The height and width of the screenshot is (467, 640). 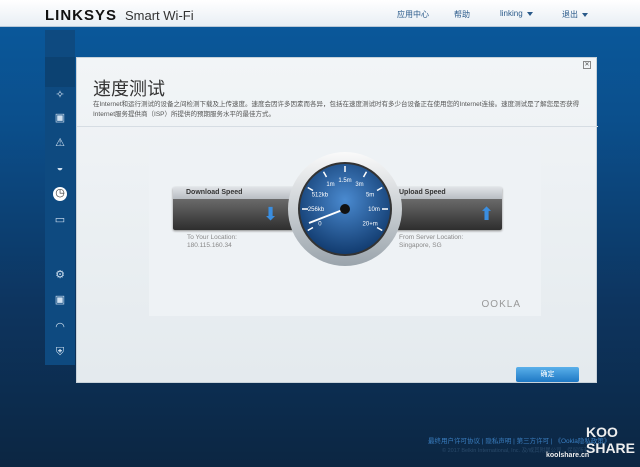 I want to click on gauge-tick-label: 1m, so click(x=330, y=185).